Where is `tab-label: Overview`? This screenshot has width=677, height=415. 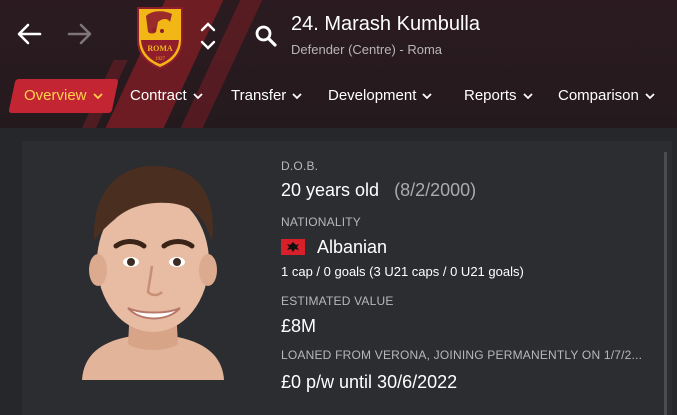 tab-label: Overview is located at coordinates (55, 95).